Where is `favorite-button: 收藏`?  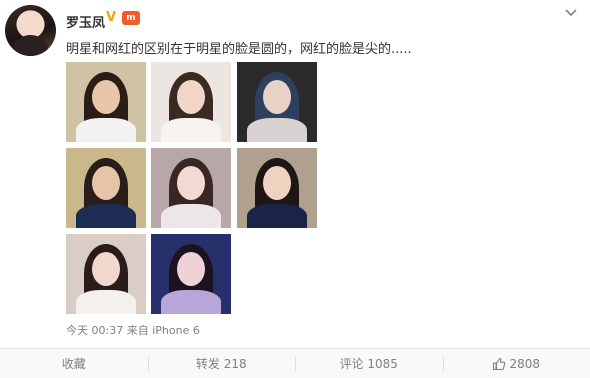
favorite-button: 收藏 is located at coordinates (74, 363).